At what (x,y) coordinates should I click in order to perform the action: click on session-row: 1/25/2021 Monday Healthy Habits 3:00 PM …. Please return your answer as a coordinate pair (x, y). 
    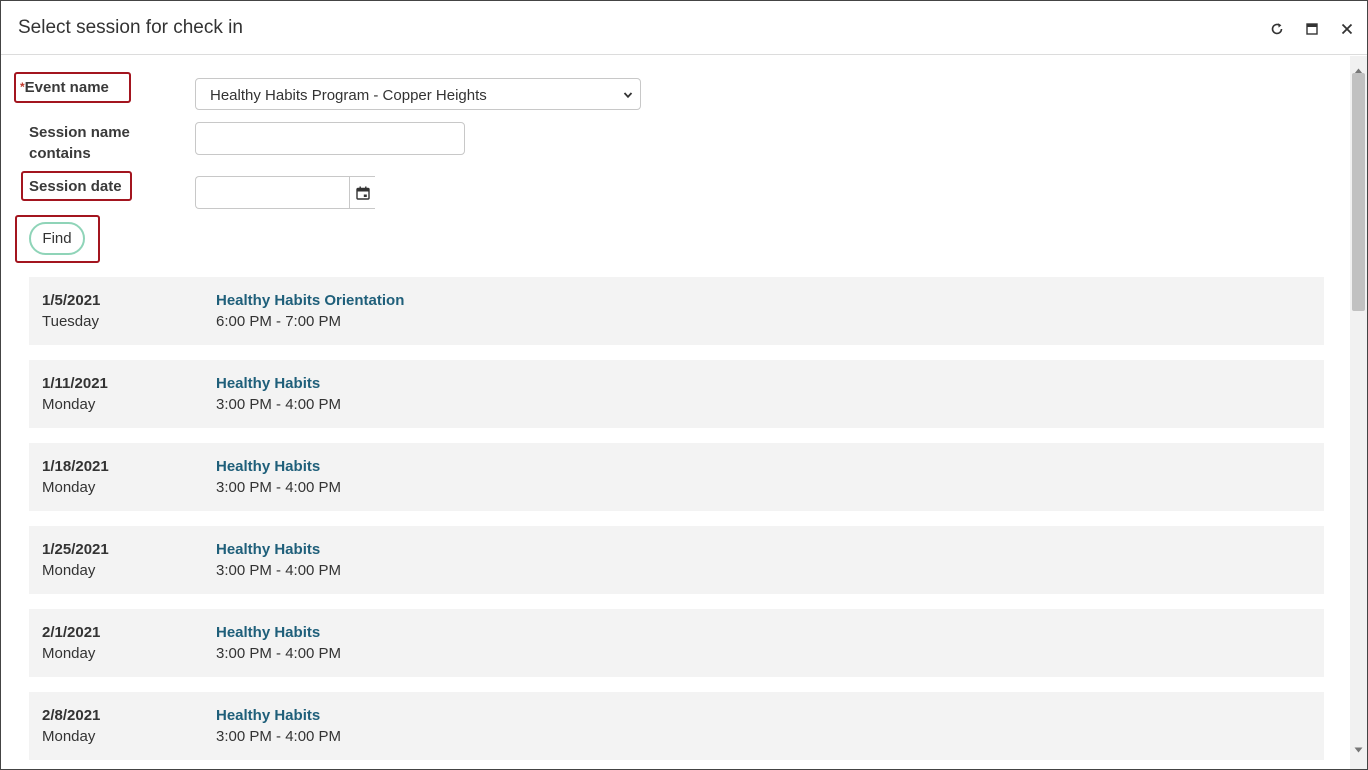
    Looking at the image, I should click on (676, 560).